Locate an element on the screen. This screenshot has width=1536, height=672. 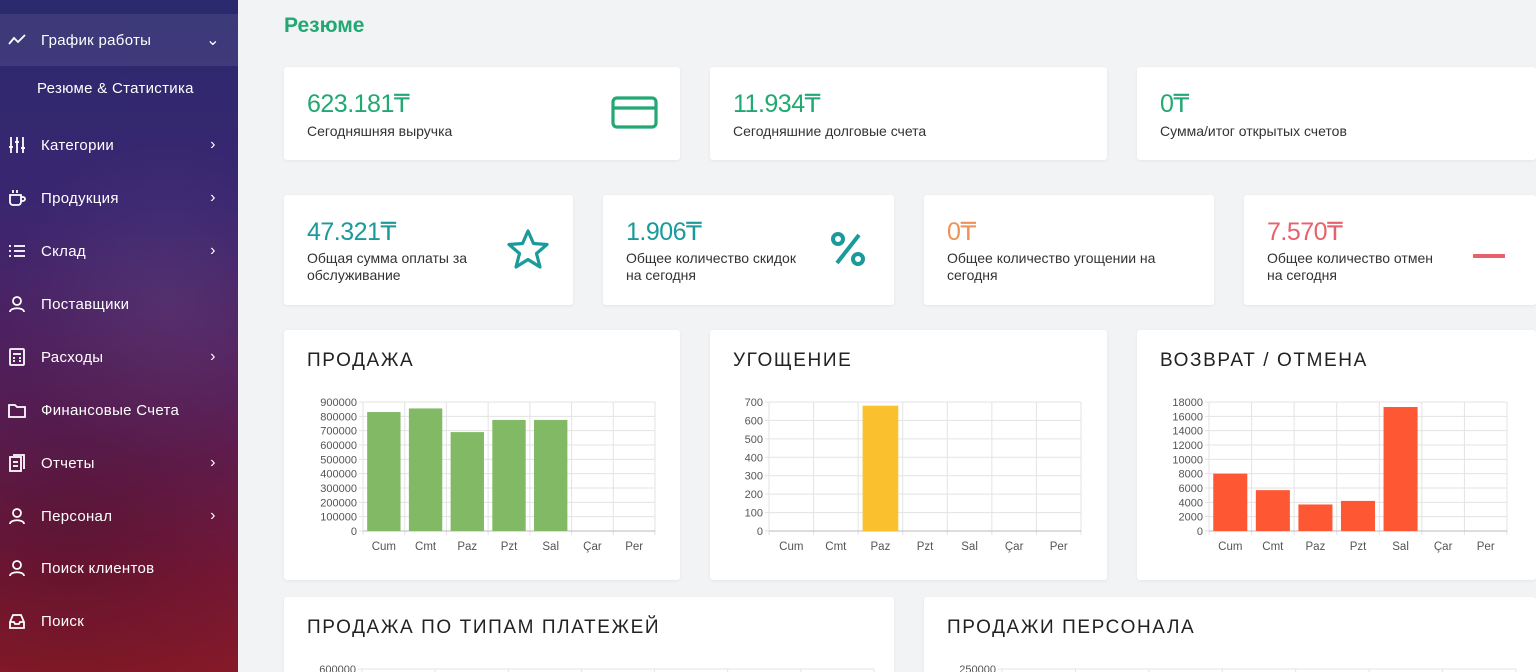
stat-label: Сегодняшняя выручка is located at coordinates (380, 131).